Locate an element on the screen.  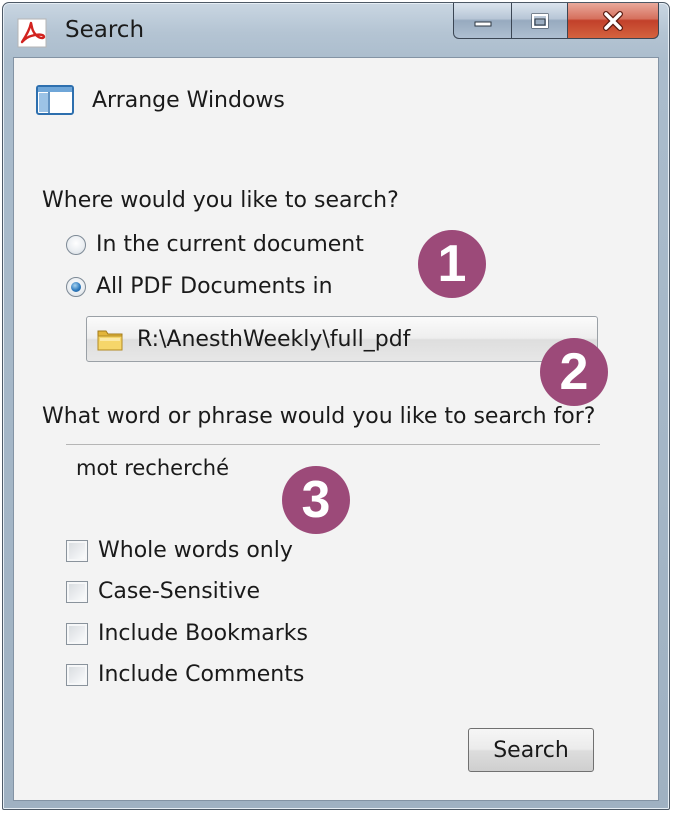
arrange-windows-link: Arrange Windows is located at coordinates (160, 100).